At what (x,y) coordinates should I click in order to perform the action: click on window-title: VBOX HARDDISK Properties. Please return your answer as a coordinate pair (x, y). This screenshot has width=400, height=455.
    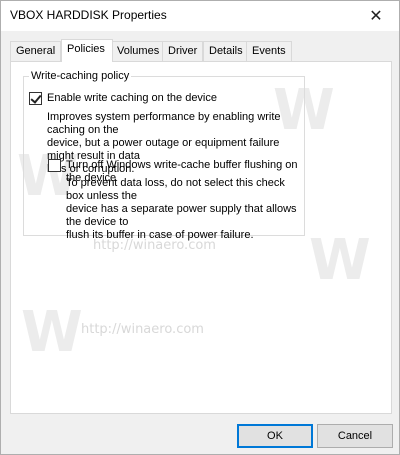
    Looking at the image, I should click on (88, 15).